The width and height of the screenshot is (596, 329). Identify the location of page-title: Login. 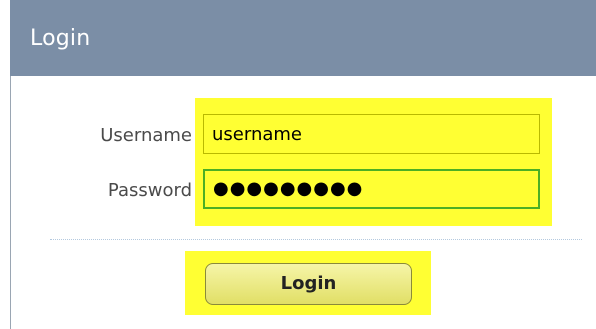
(60, 38).